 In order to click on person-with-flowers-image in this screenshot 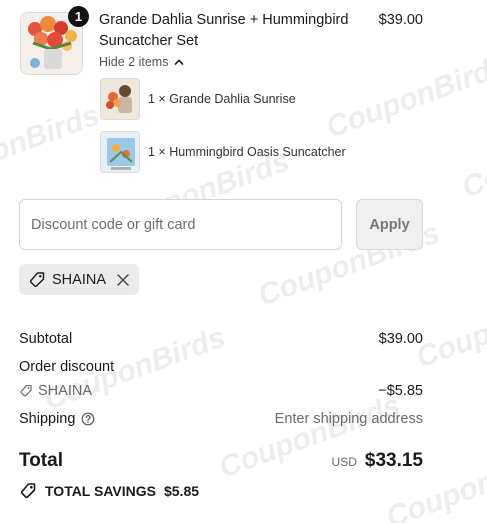, I will do `click(120, 99)`.